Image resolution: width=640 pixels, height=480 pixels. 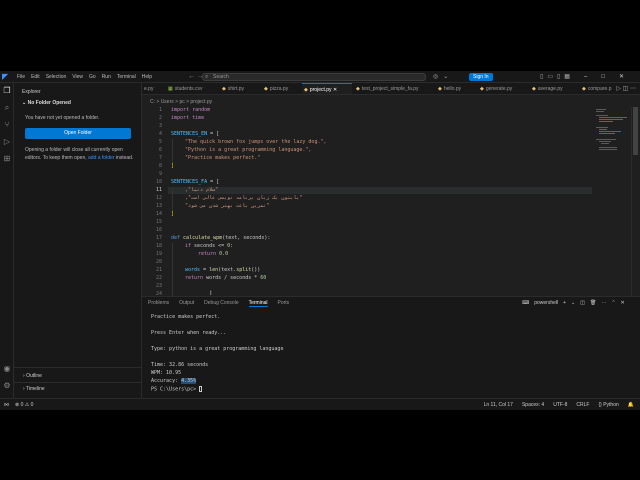 I want to click on run-debug-icon: ▷, so click(x=7, y=142).